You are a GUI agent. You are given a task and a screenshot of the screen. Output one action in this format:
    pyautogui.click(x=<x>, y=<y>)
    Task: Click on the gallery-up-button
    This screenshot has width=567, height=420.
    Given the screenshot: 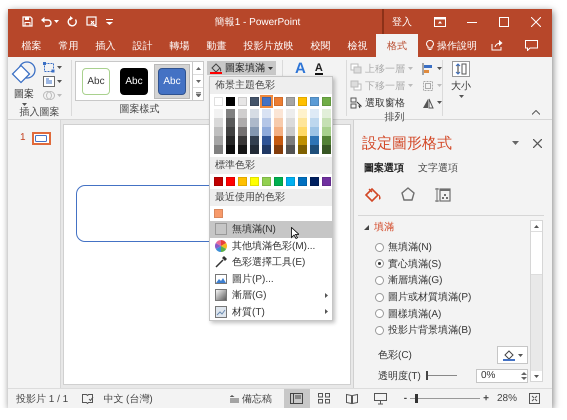 What is the action you would take?
    pyautogui.click(x=198, y=68)
    